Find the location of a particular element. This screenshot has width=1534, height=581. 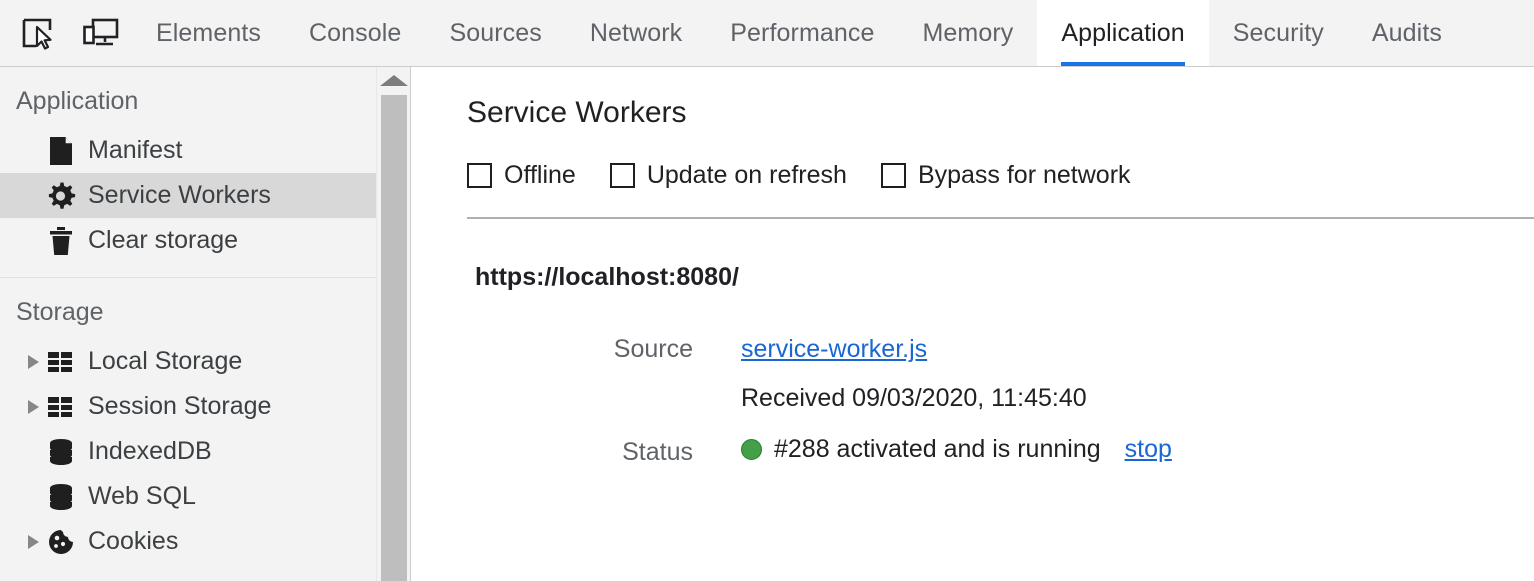

source-value: service-worker.js is located at coordinates (834, 349).